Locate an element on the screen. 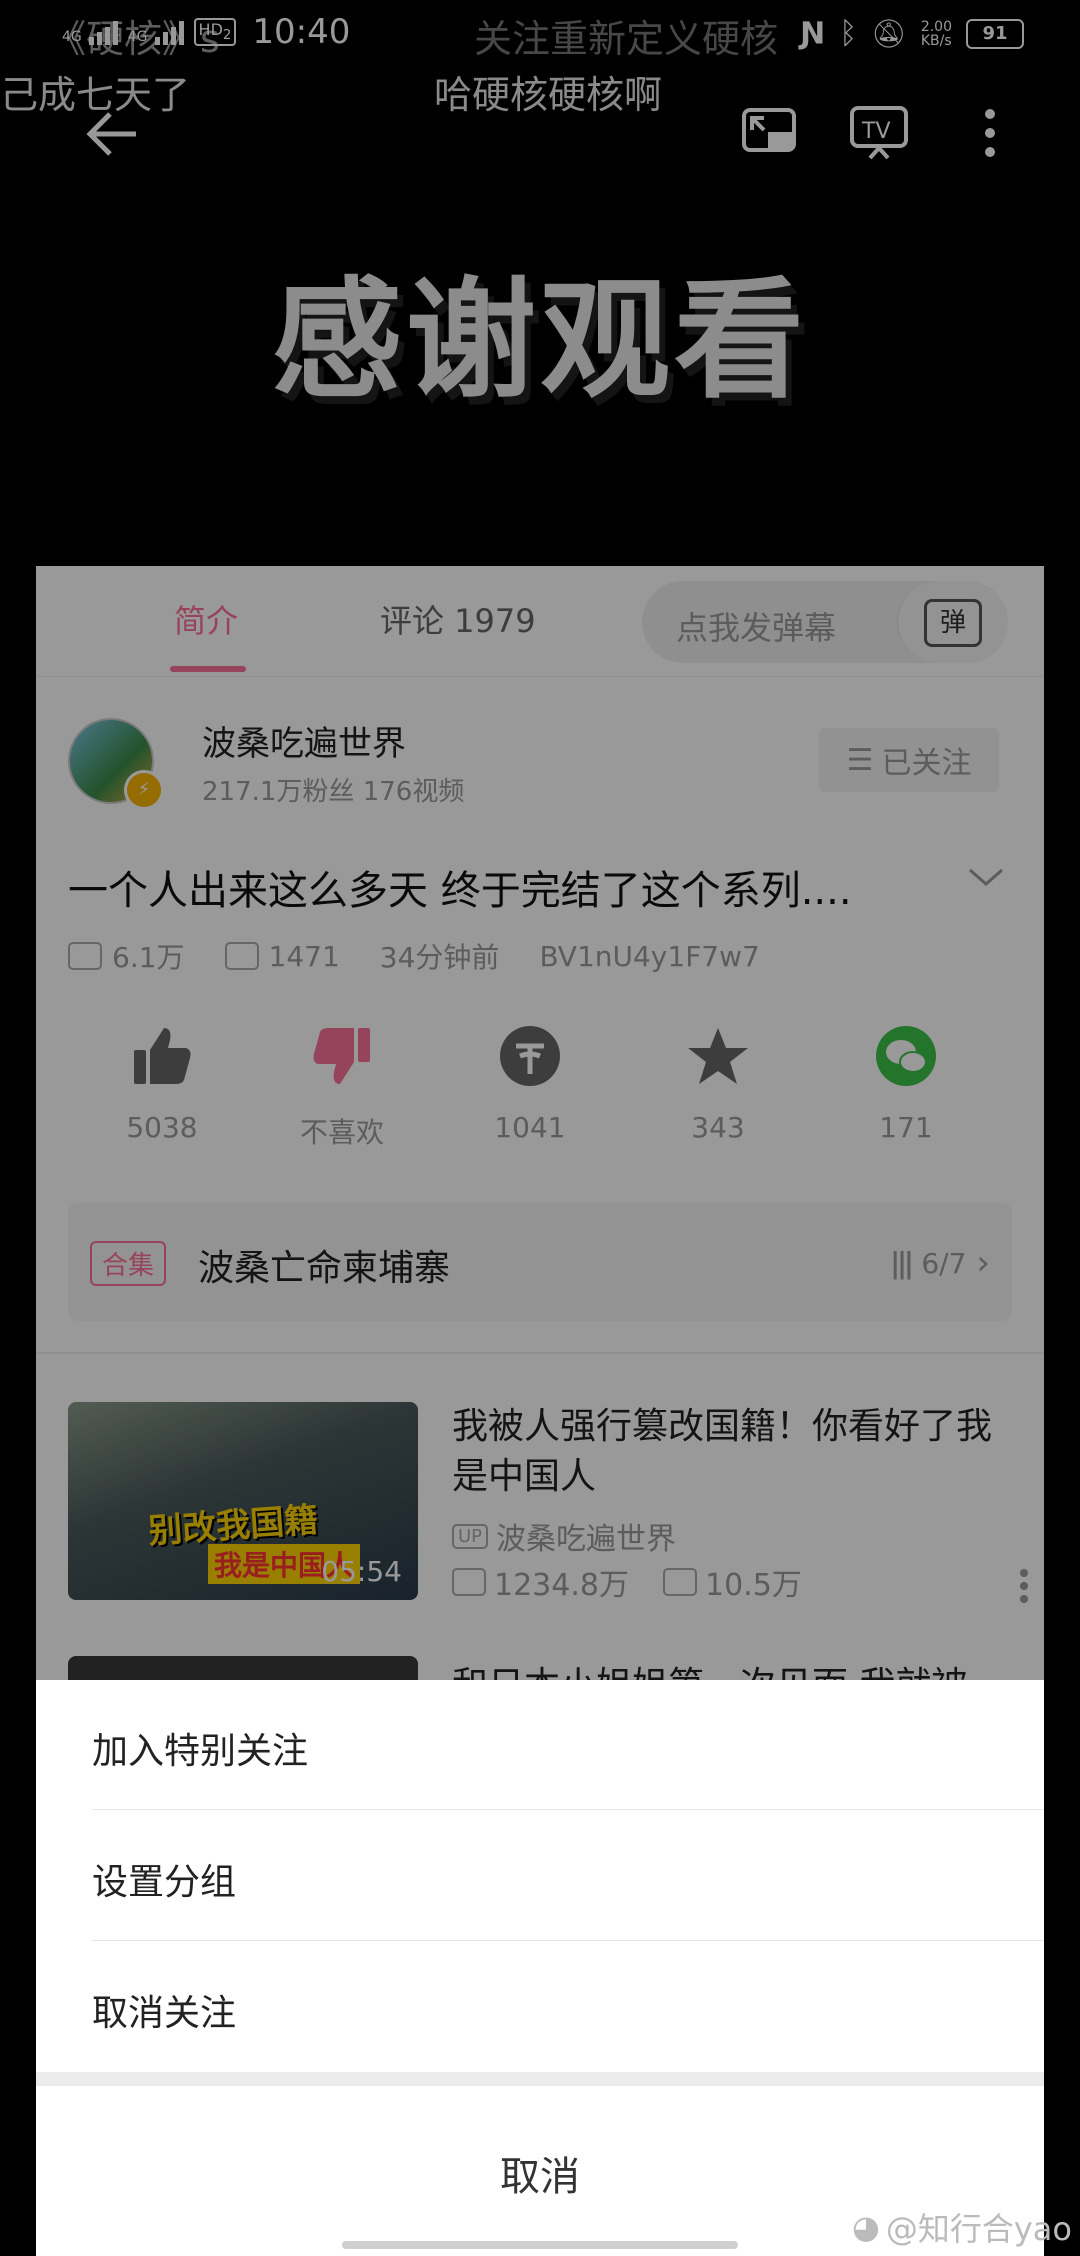  set-group-option: 设置分组 is located at coordinates (540, 1876).